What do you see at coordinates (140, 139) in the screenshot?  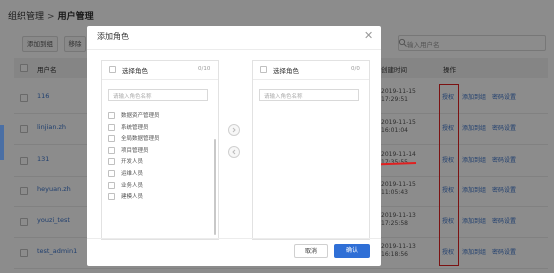 I see `role-label: 全局数据管理员` at bounding box center [140, 139].